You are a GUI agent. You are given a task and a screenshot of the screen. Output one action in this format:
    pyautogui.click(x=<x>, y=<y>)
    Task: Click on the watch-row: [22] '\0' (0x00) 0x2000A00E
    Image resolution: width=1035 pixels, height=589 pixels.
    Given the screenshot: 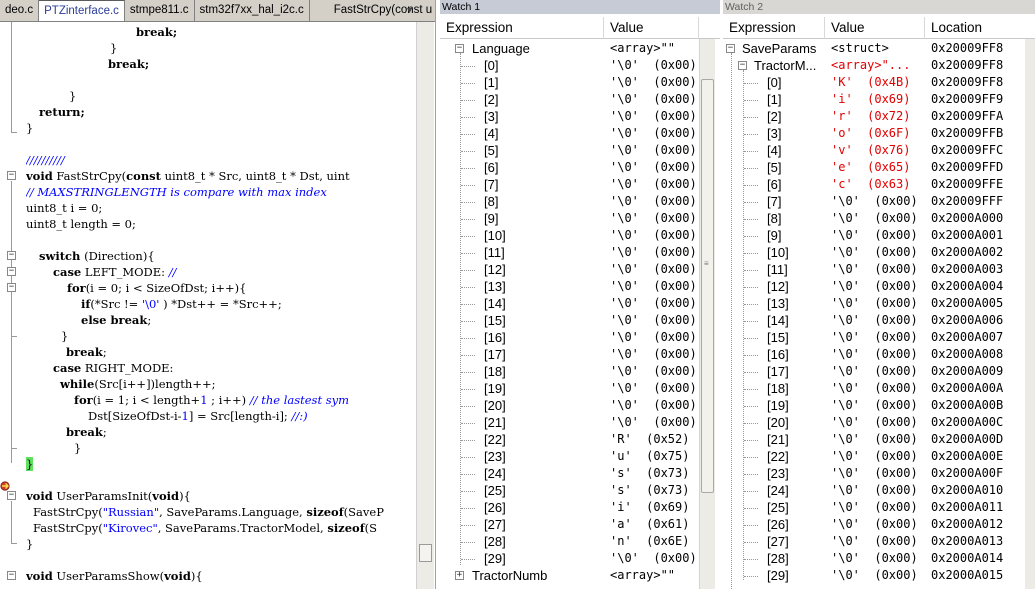 What is the action you would take?
    pyautogui.click(x=879, y=456)
    